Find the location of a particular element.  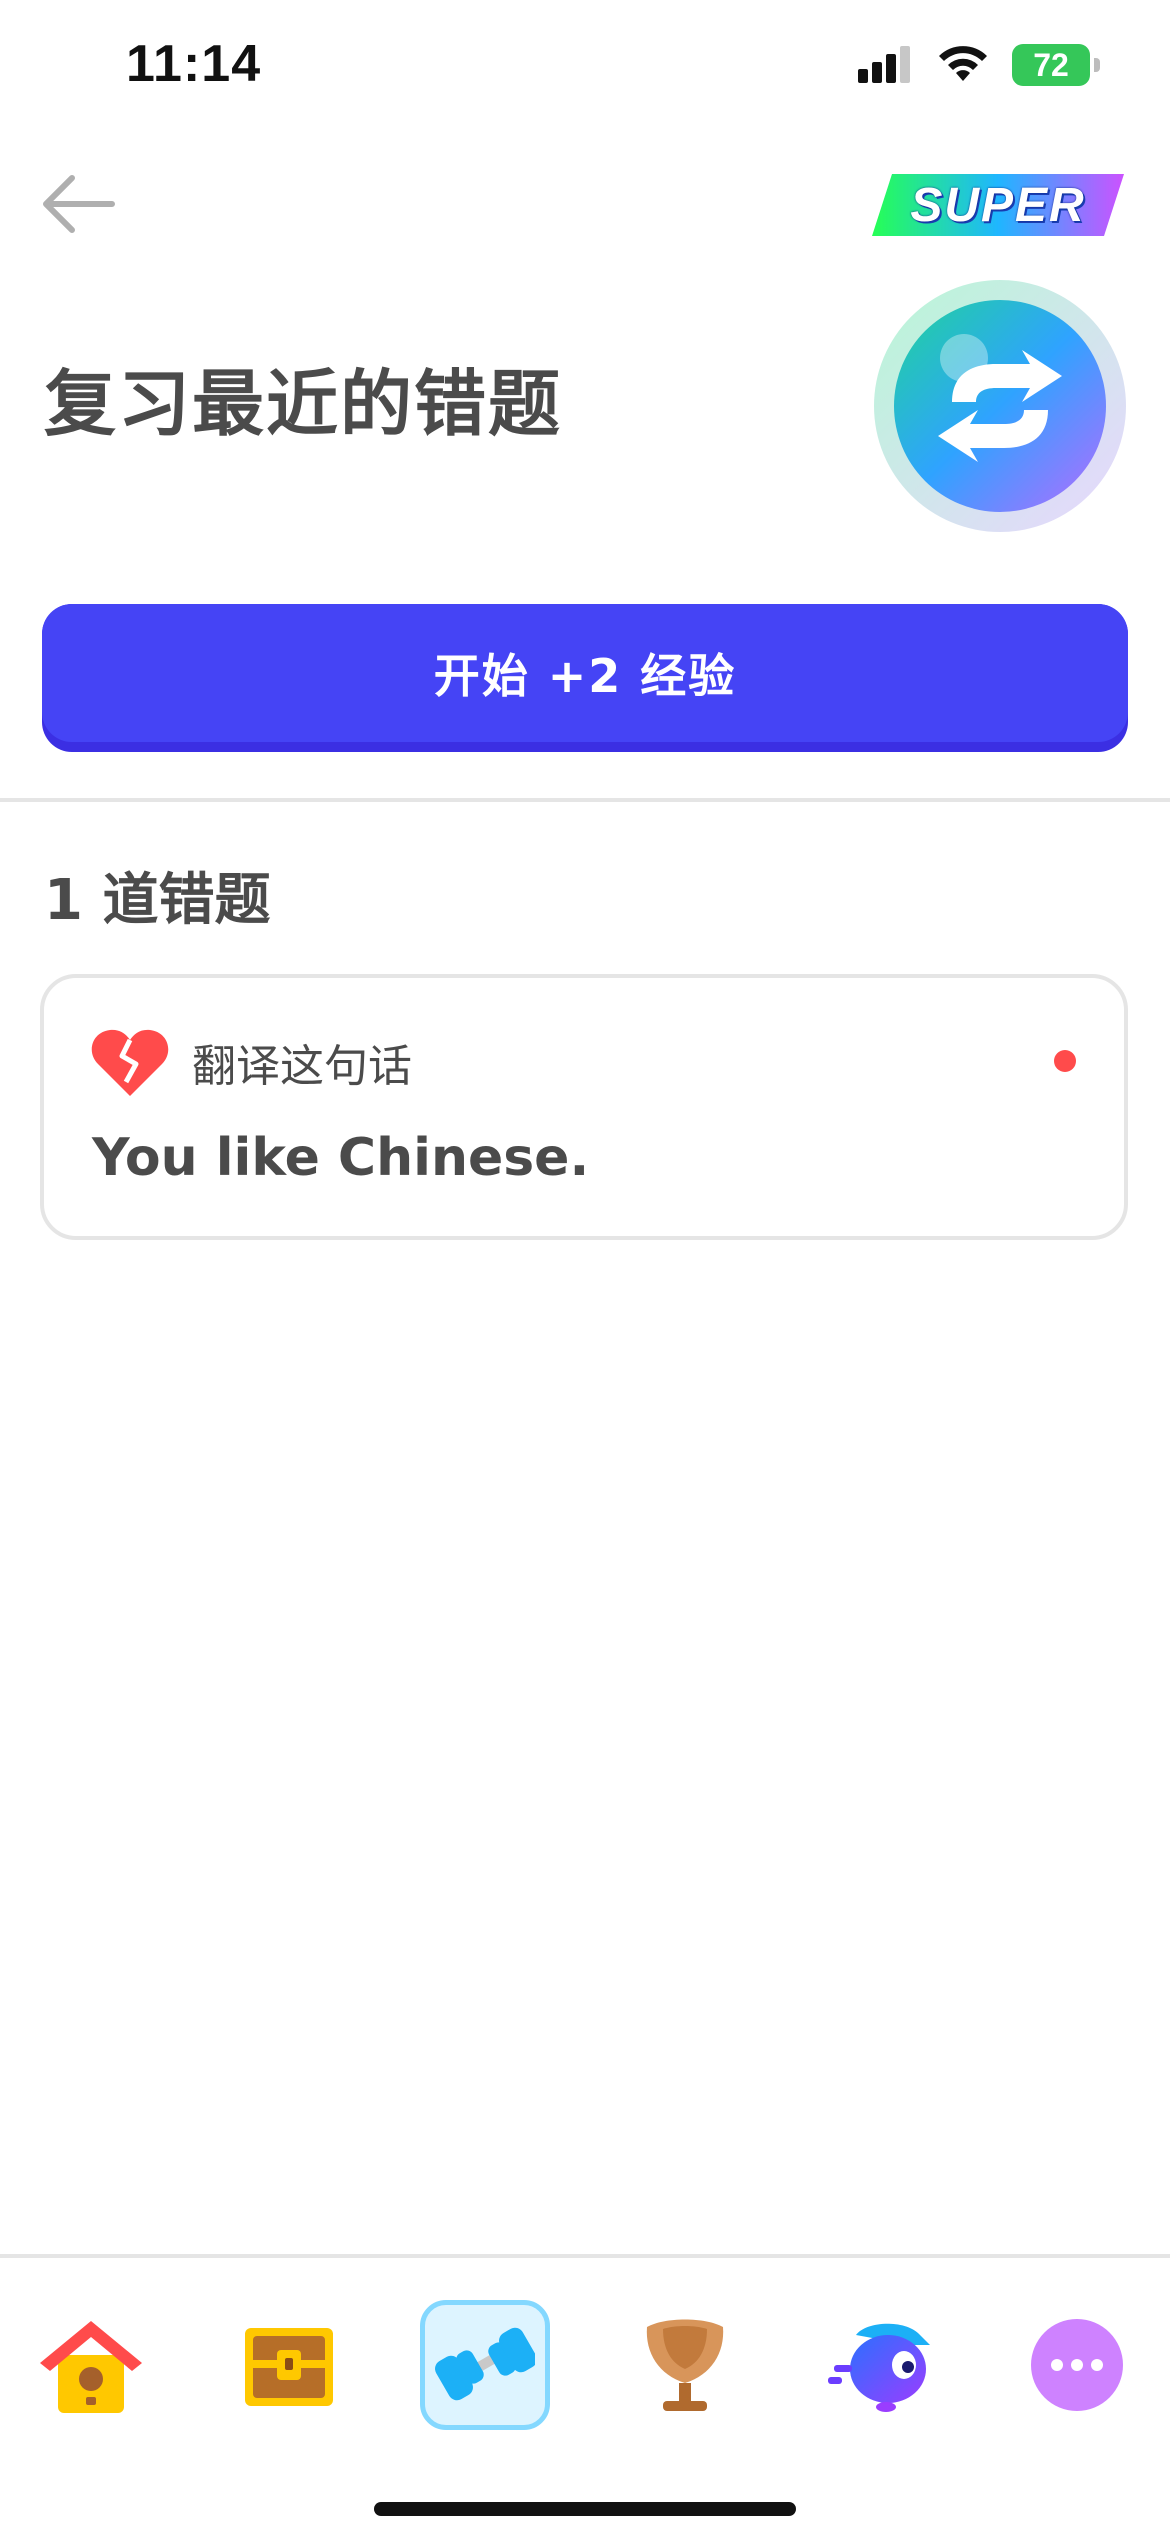

status-icons: 72 is located at coordinates (979, 65).